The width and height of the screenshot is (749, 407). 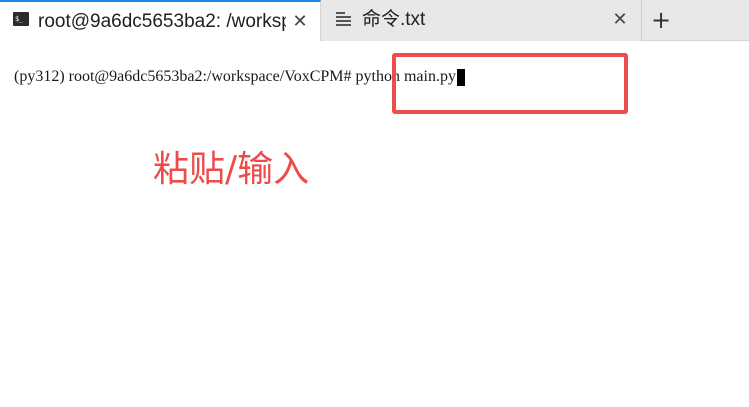 I want to click on tab-title: root@9a6dc5653ba2: /workspace, so click(x=162, y=21).